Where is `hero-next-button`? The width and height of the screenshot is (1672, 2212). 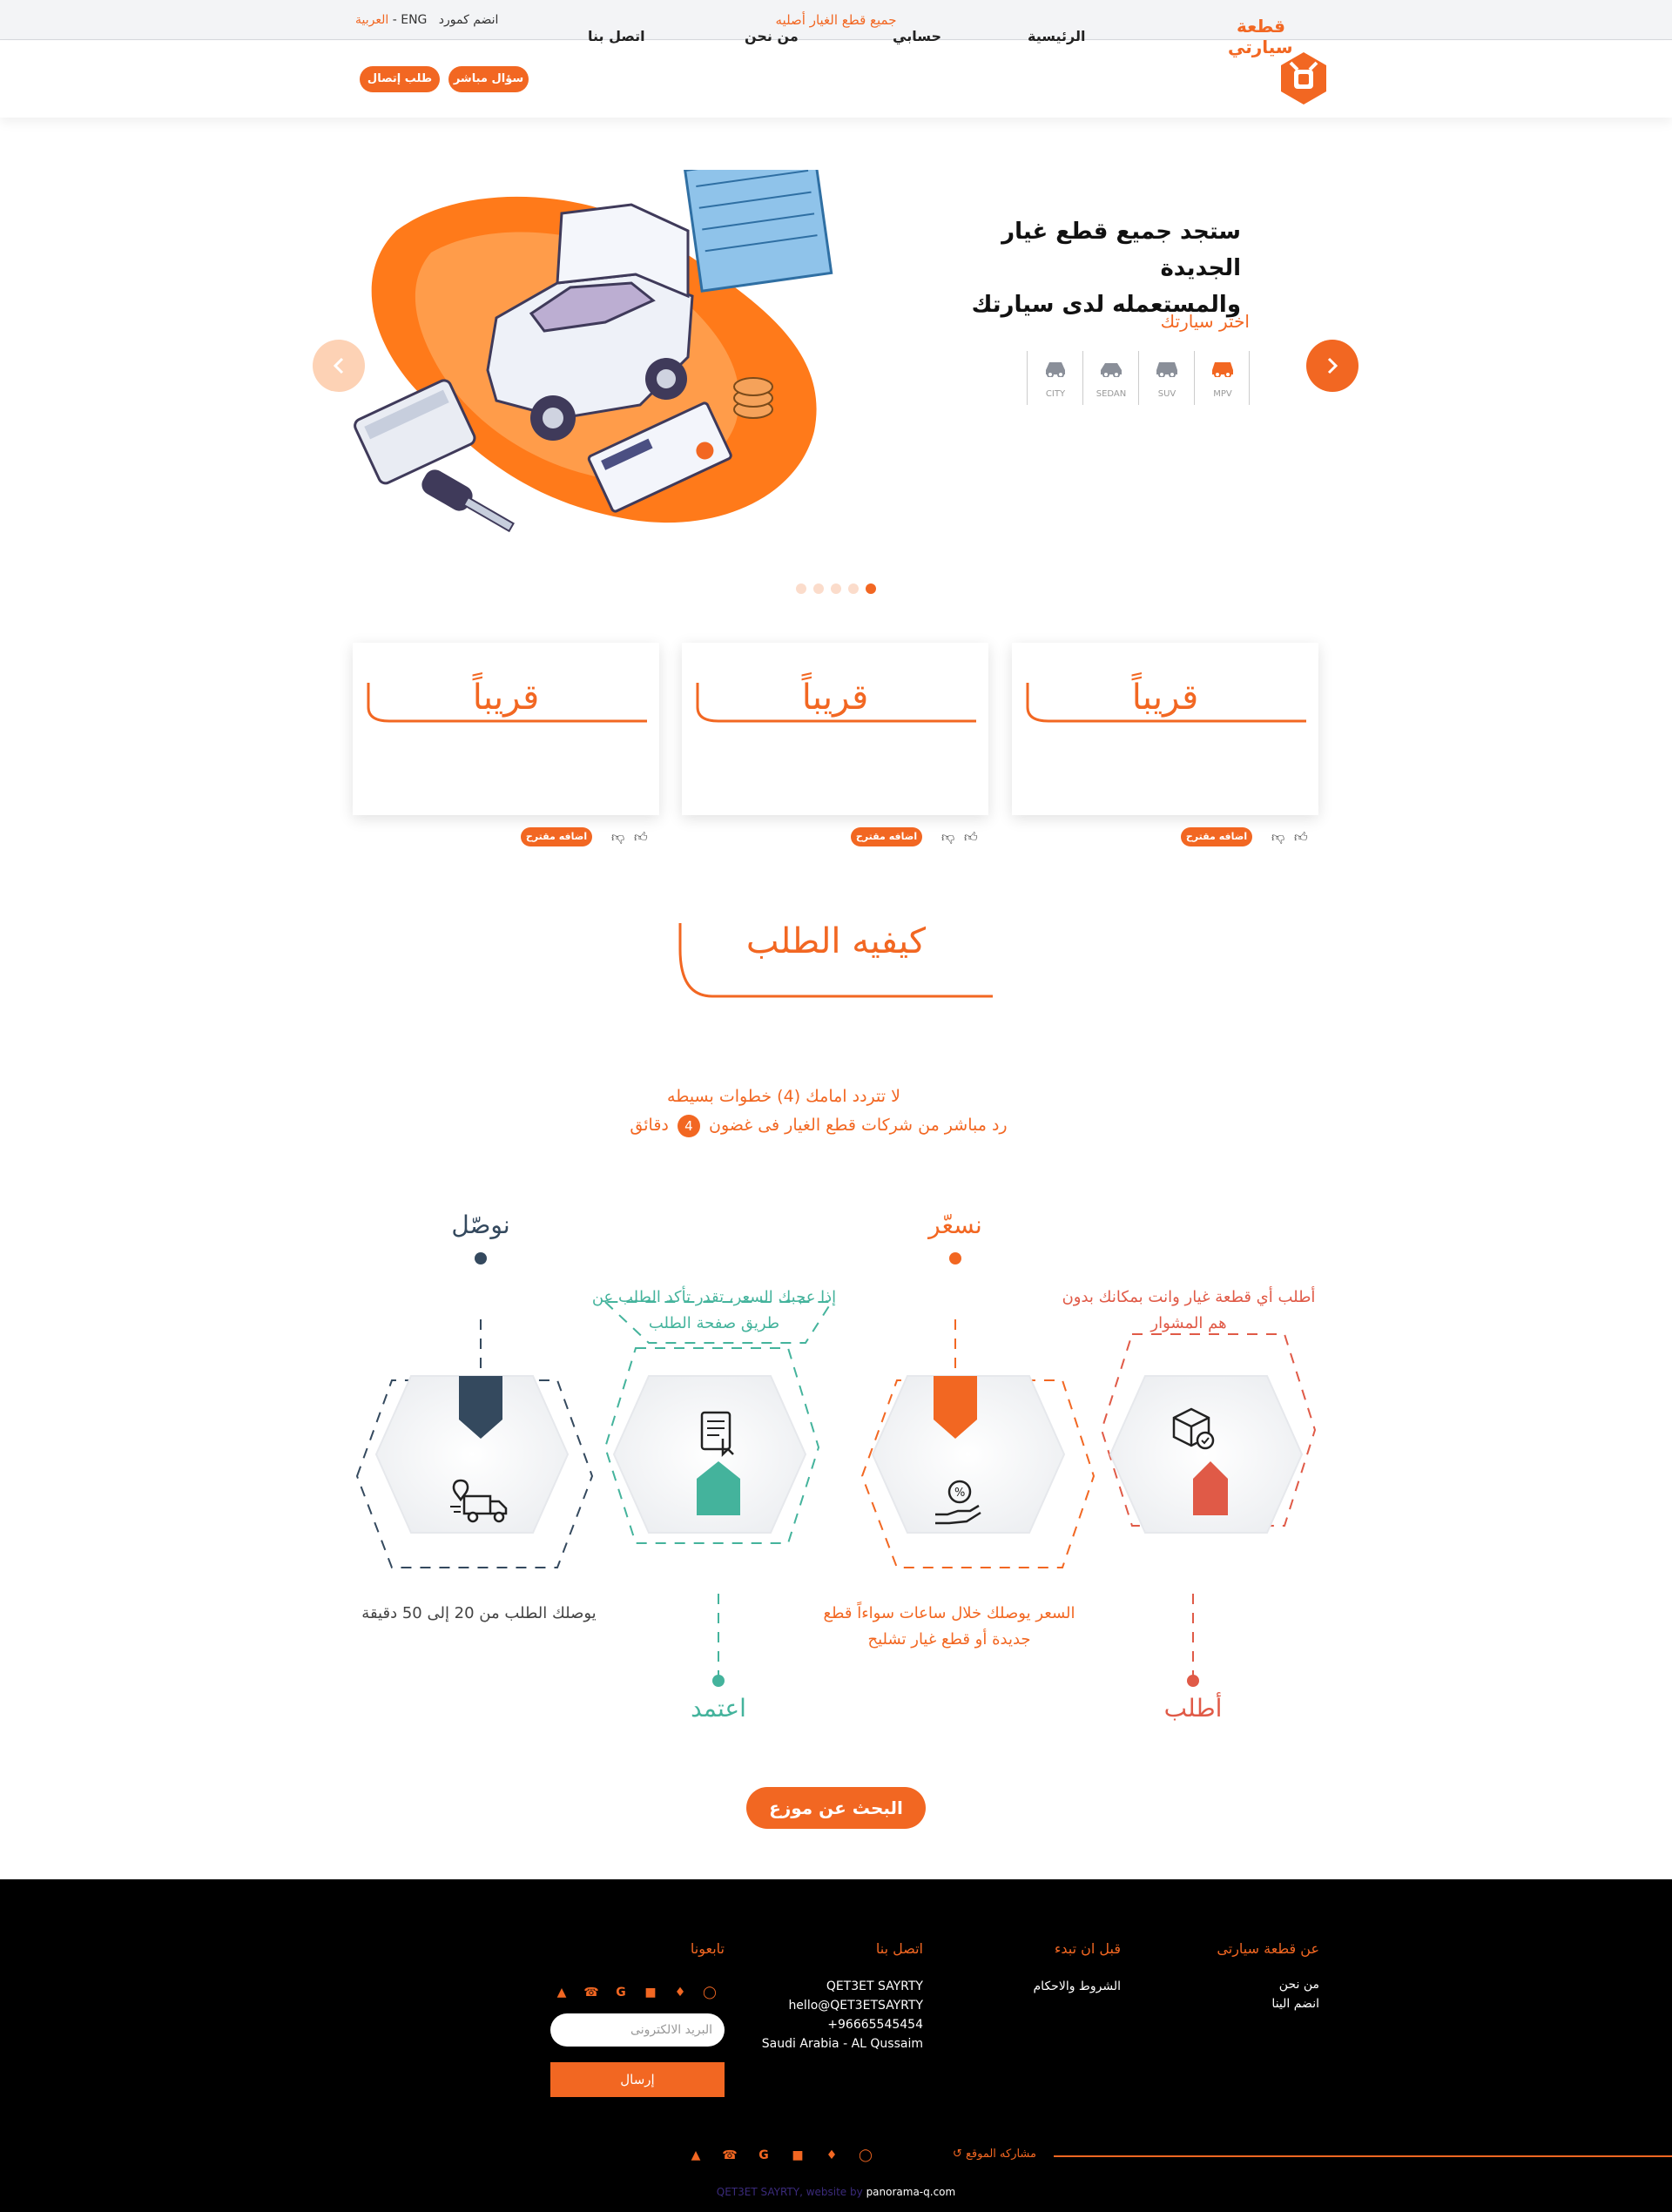
hero-next-button is located at coordinates (1332, 366).